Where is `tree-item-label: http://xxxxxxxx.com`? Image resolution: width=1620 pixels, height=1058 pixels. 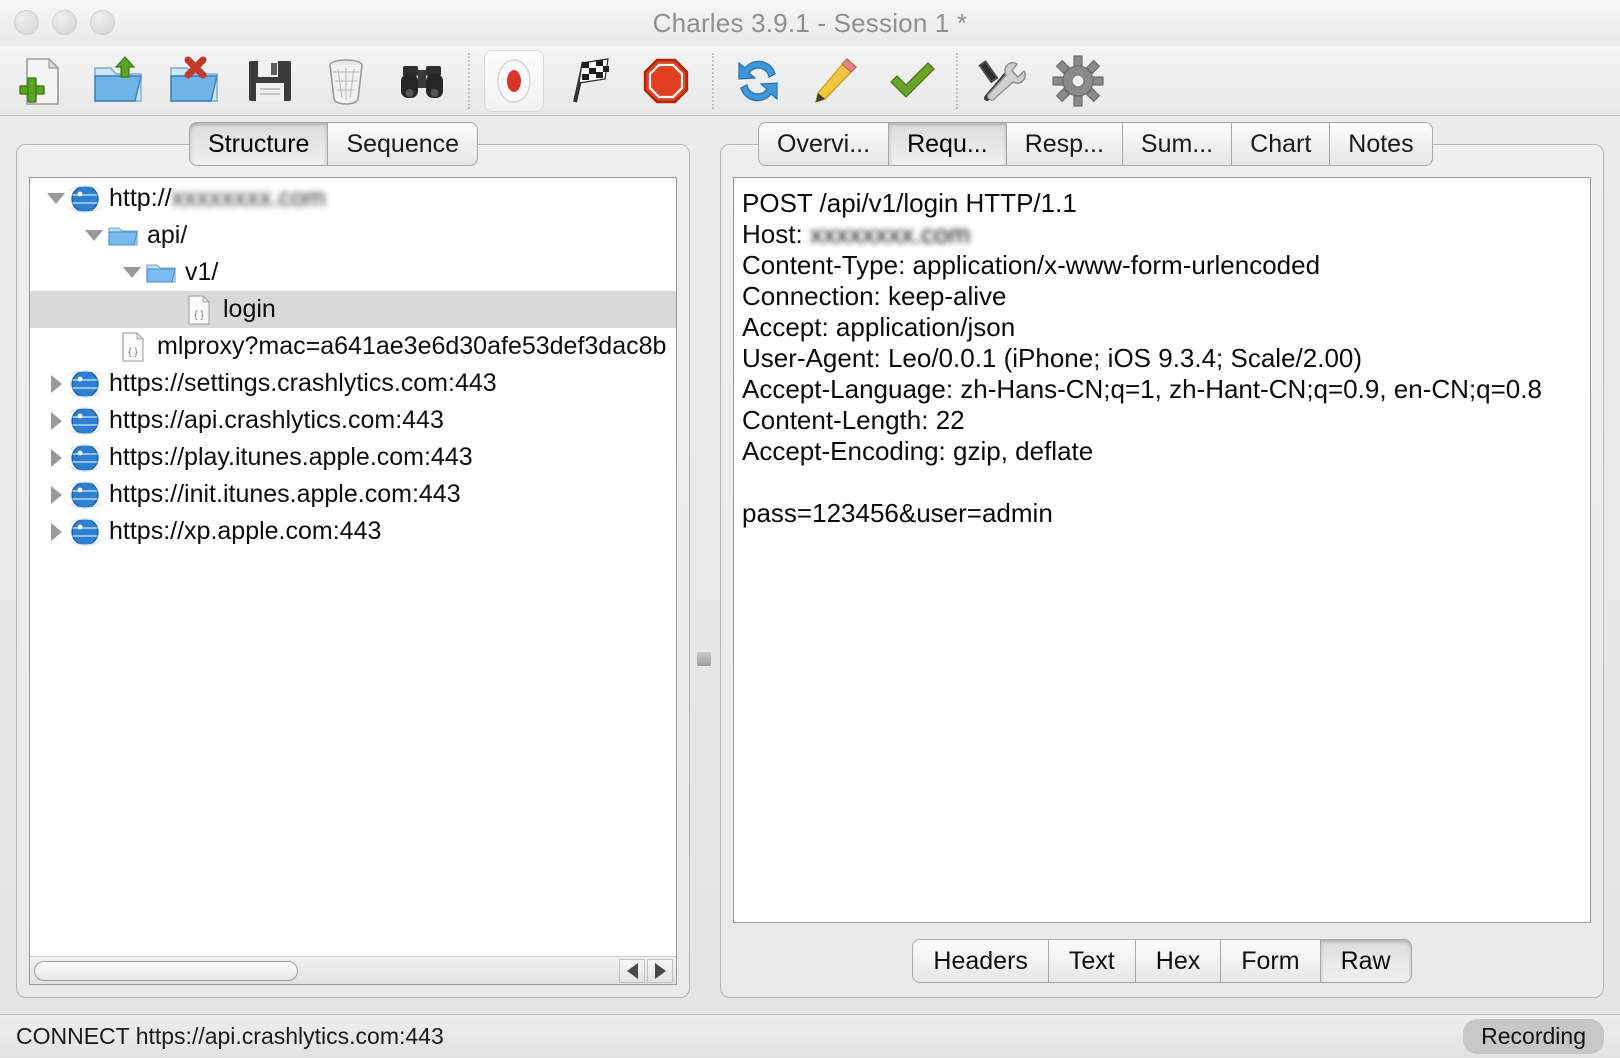 tree-item-label: http://xxxxxxxx.com is located at coordinates (214, 198).